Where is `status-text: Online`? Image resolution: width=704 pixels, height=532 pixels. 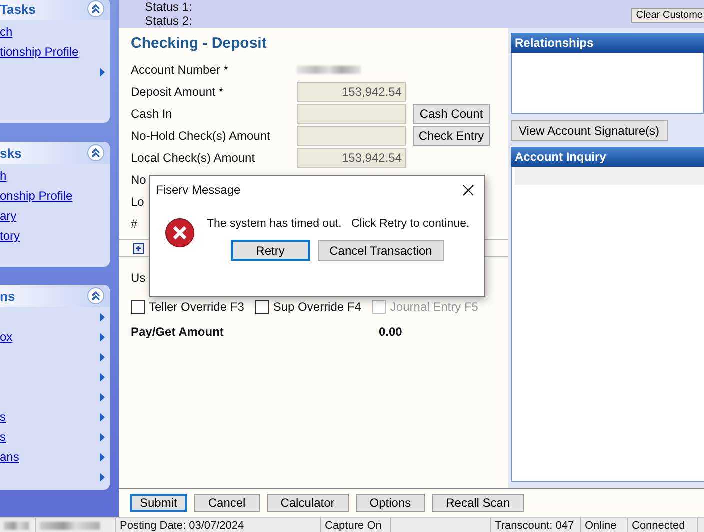
status-text: Online is located at coordinates (601, 526).